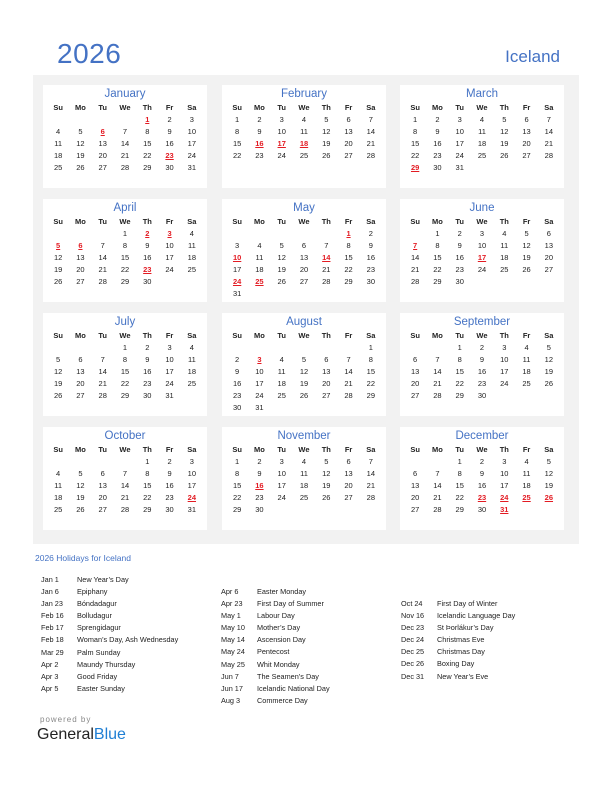  I want to click on weekday-header: Th, so click(147, 221).